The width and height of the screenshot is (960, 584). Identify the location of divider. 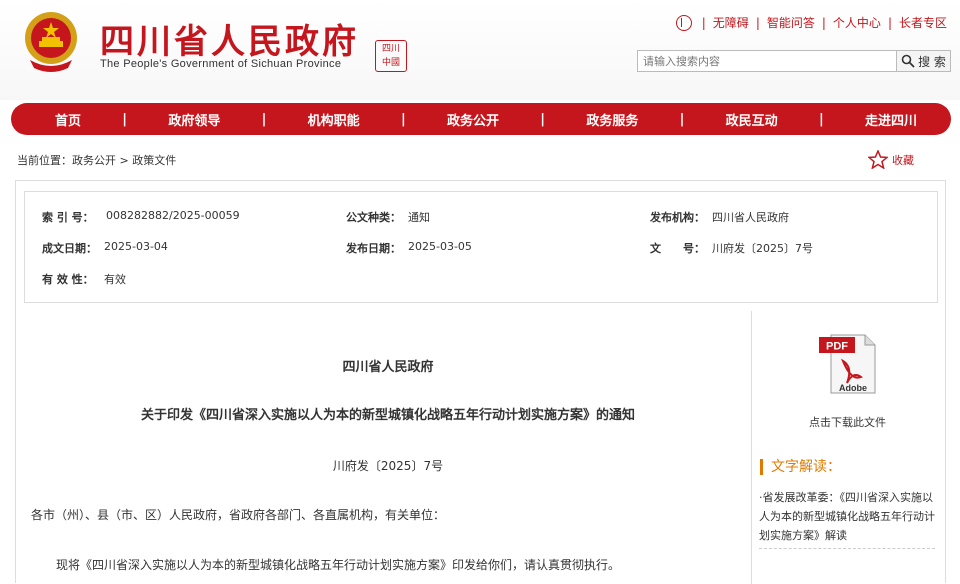
(847, 548).